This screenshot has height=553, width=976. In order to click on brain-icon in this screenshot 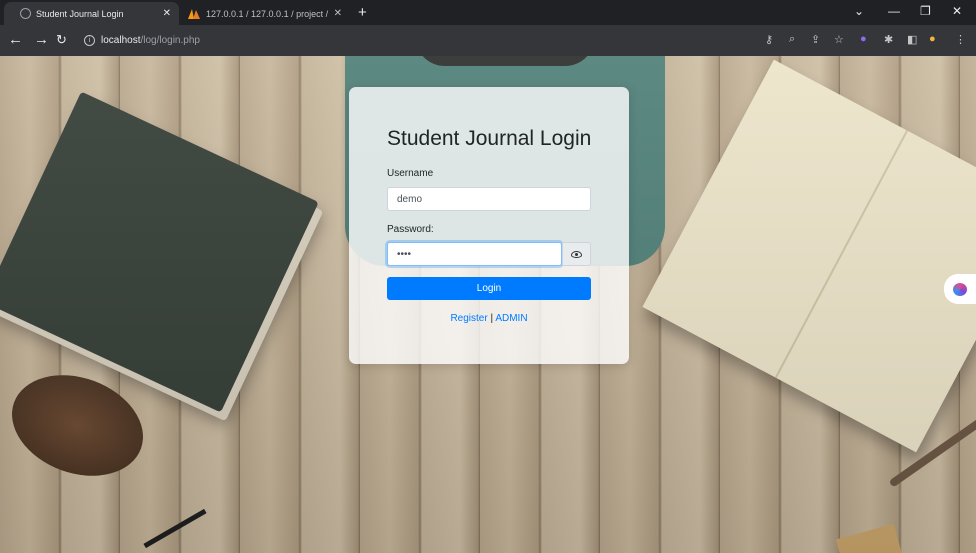, I will do `click(960, 289)`.